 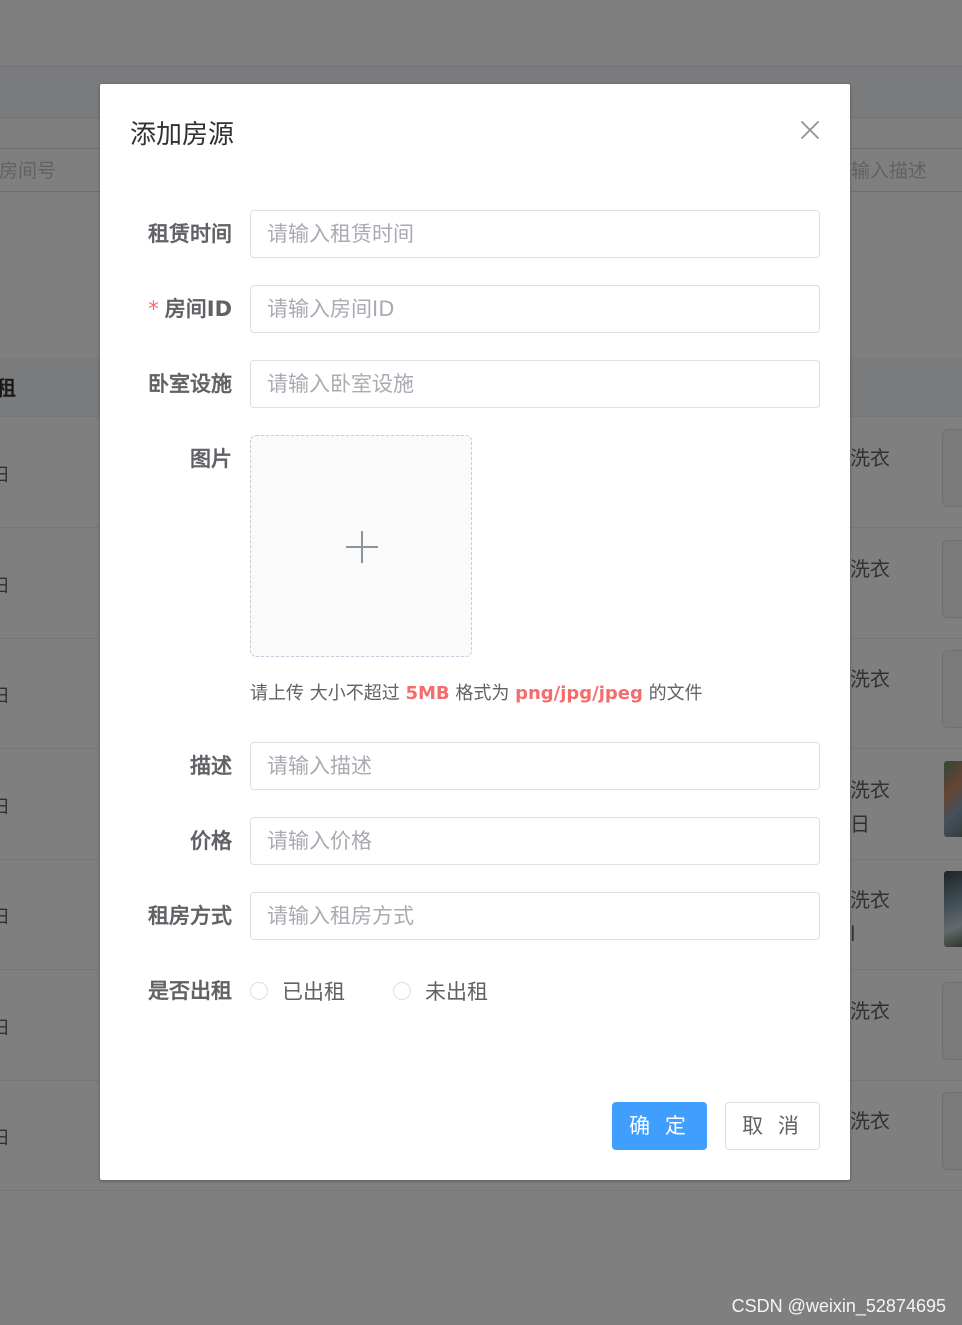 I want to click on rent-type-label: 租房方式, so click(x=190, y=916).